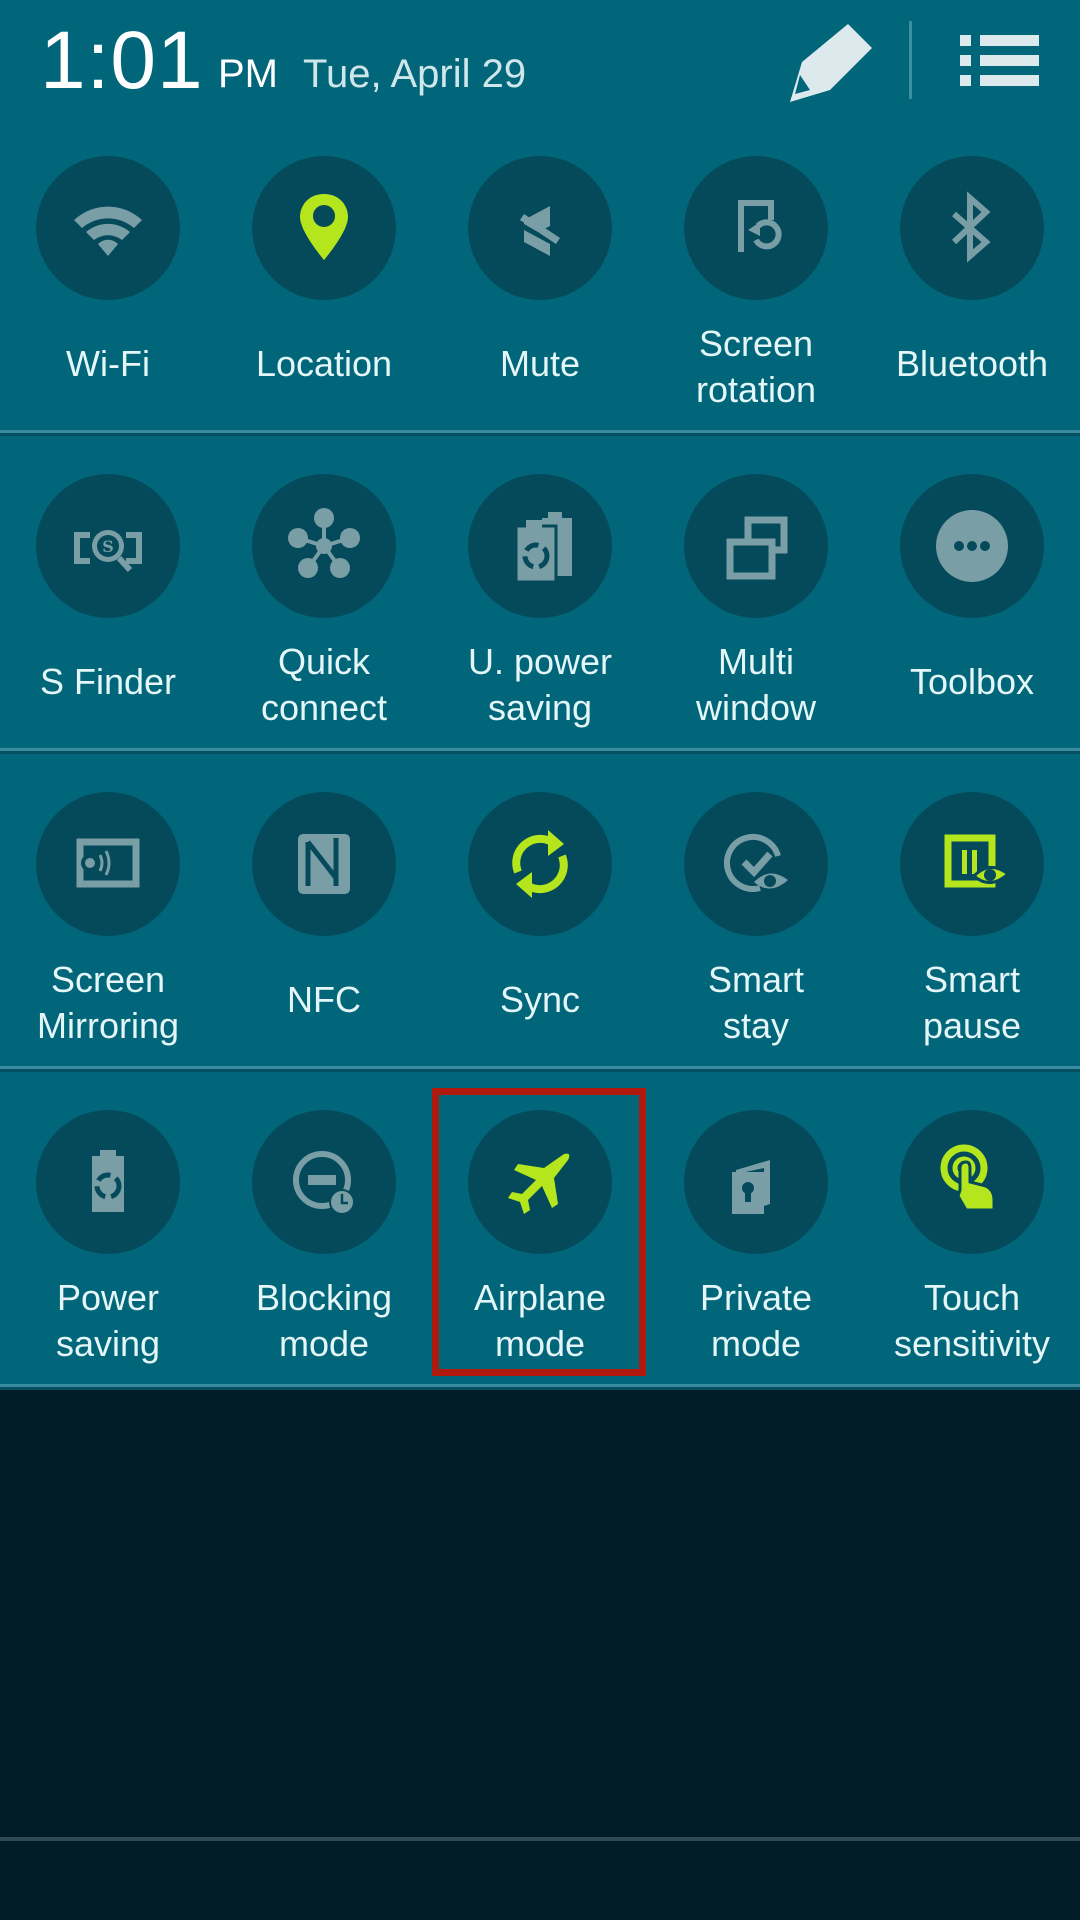 The image size is (1080, 1920). What do you see at coordinates (543, 548) in the screenshot?
I see `ultra-power-saving-icon` at bounding box center [543, 548].